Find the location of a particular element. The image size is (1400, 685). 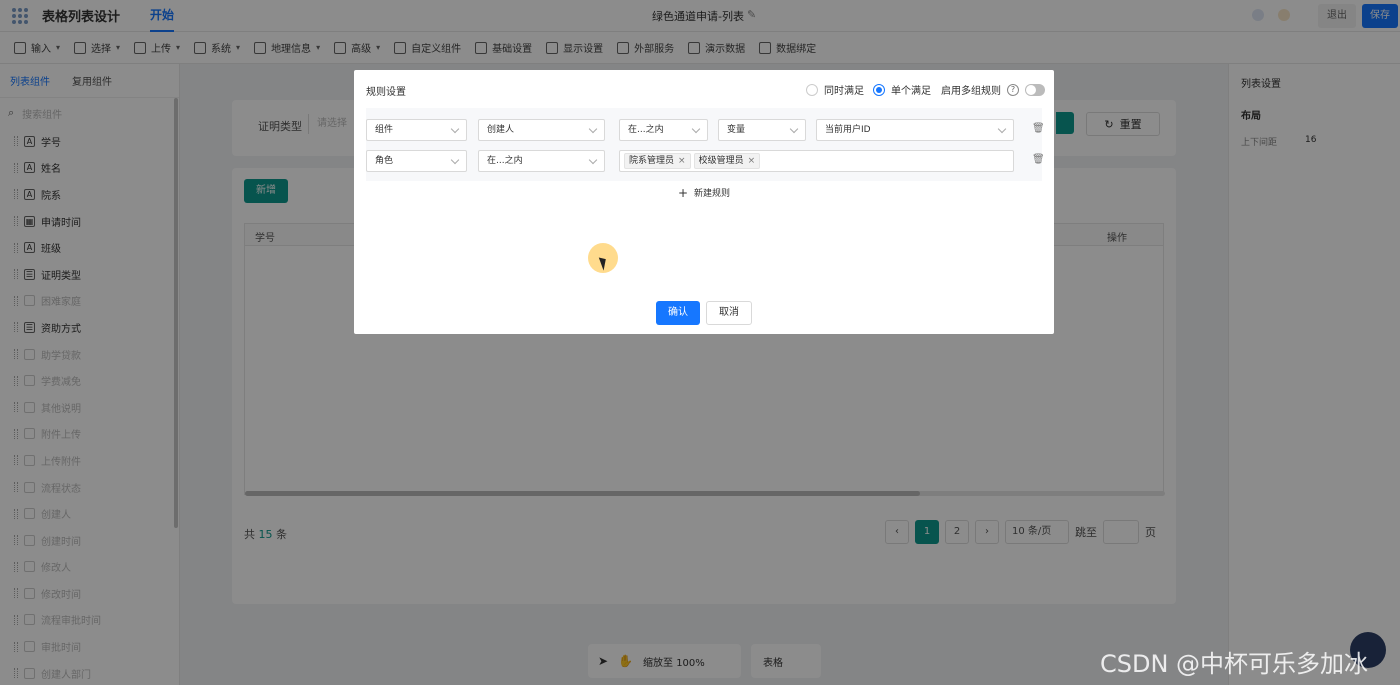

rule1-field-select: 创建人 is located at coordinates (541, 130).